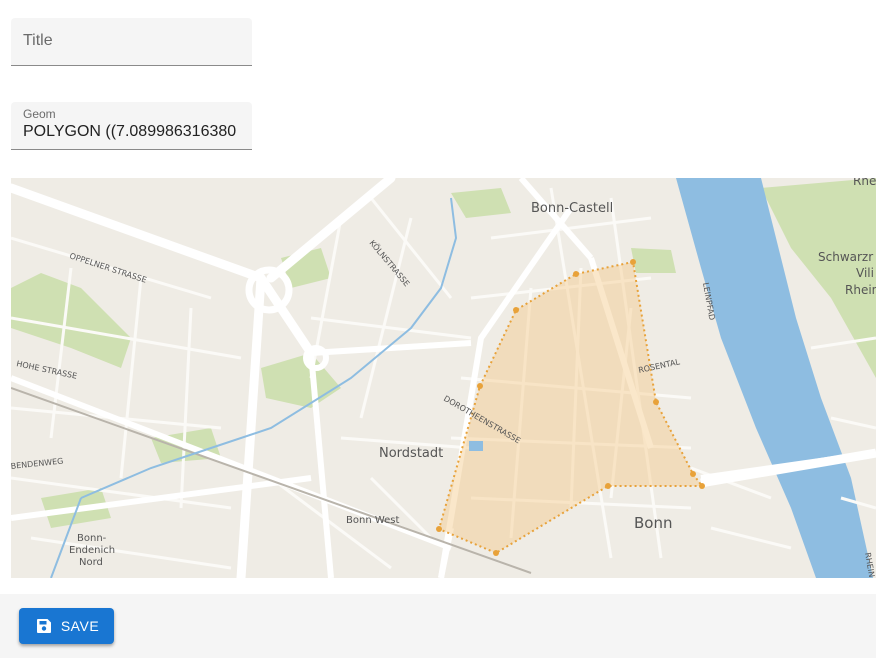 Image resolution: width=876 pixels, height=658 pixels. I want to click on label-endenich-1: Bonn-, so click(92, 538).